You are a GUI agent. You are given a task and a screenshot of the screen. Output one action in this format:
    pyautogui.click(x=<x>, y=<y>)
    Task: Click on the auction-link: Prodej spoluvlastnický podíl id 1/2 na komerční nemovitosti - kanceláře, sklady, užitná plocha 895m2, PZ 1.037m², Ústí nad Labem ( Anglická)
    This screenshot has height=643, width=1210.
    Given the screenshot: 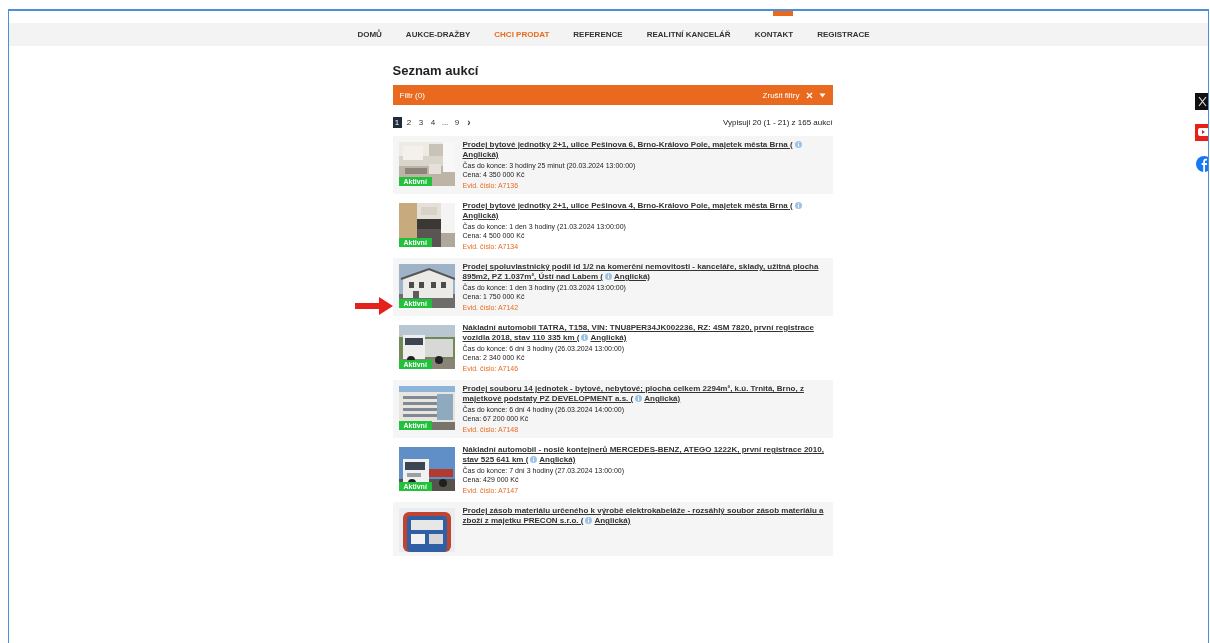 What is the action you would take?
    pyautogui.click(x=644, y=272)
    